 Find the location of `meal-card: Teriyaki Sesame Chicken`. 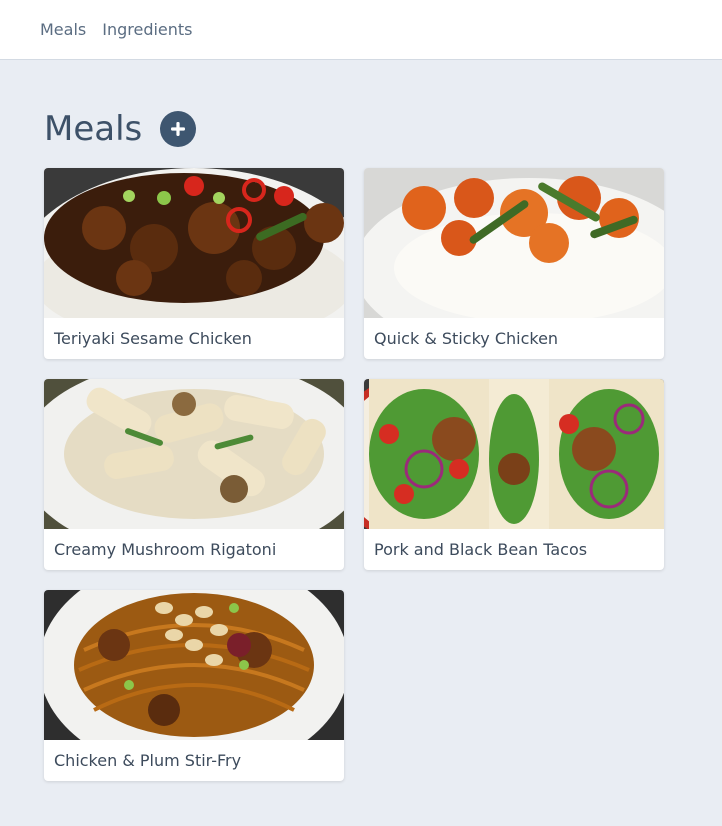

meal-card: Teriyaki Sesame Chicken is located at coordinates (194, 263).